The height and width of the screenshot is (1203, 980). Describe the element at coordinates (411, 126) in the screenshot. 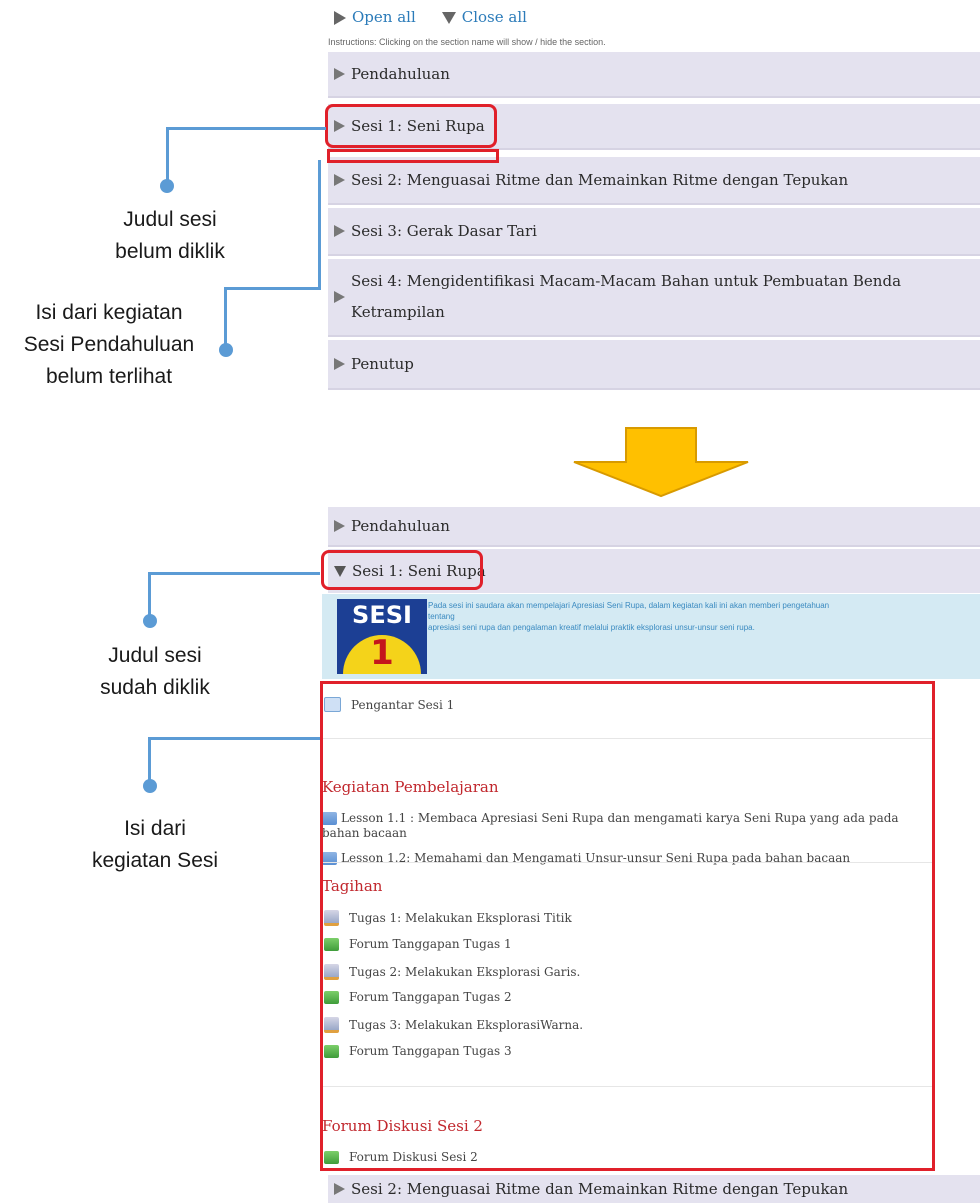

I see `highlight-sesi1-title-top` at that location.